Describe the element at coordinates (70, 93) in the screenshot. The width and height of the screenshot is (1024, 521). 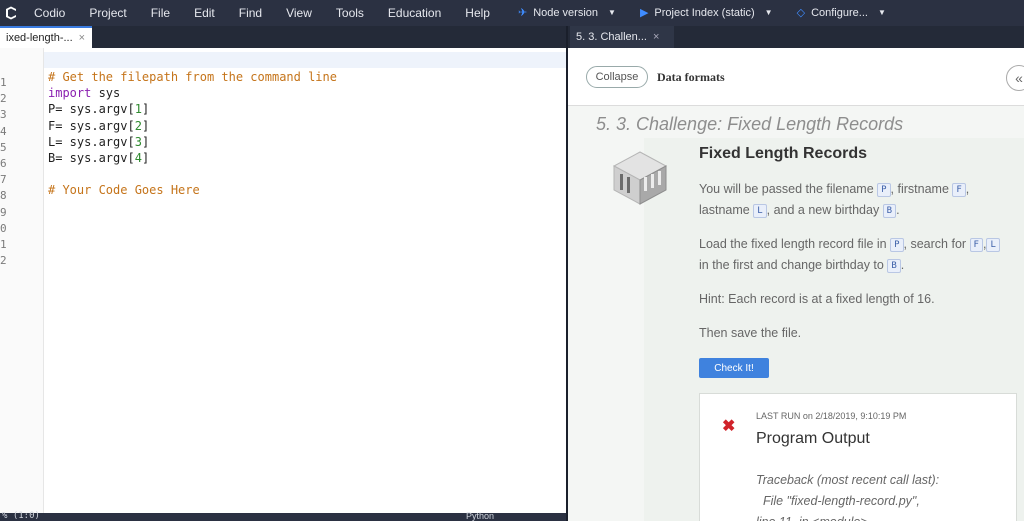
I see `code-keyword: import` at that location.